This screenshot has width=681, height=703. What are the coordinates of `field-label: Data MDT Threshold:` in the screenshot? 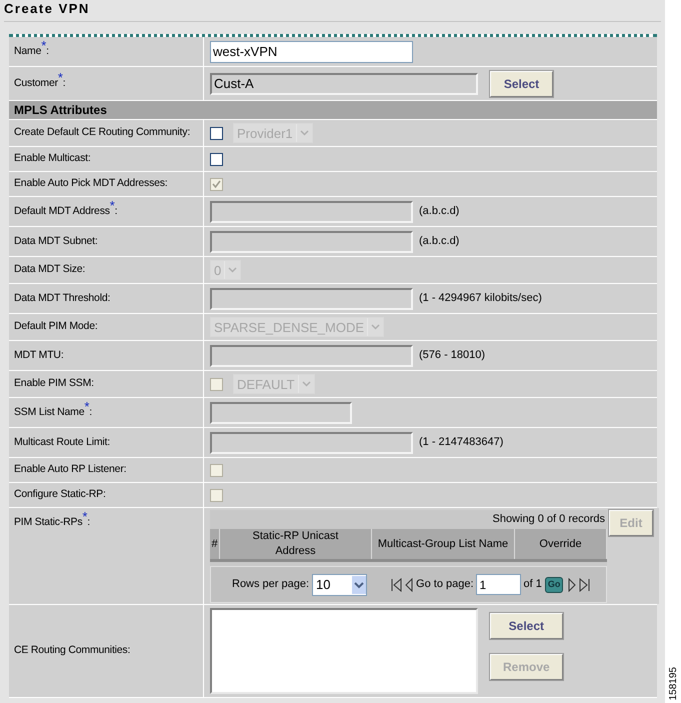 It's located at (62, 298).